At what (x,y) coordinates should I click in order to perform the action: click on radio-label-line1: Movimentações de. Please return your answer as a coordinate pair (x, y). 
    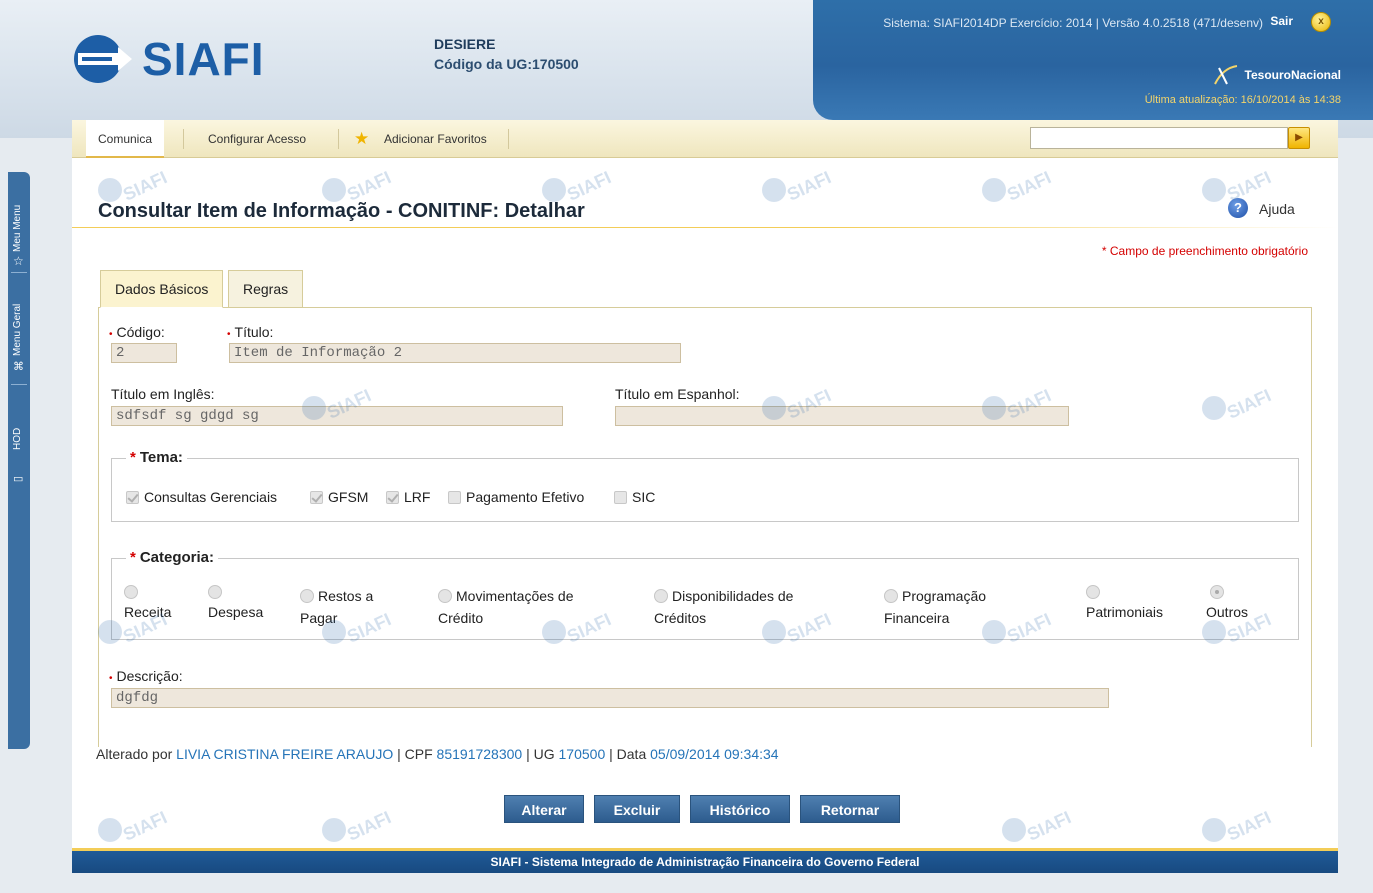
    Looking at the image, I should click on (515, 596).